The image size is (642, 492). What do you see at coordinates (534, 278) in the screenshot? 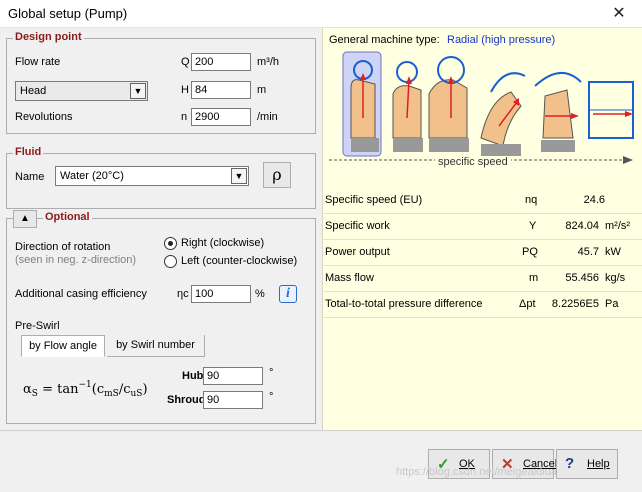
I see `result-symbol: m` at bounding box center [534, 278].